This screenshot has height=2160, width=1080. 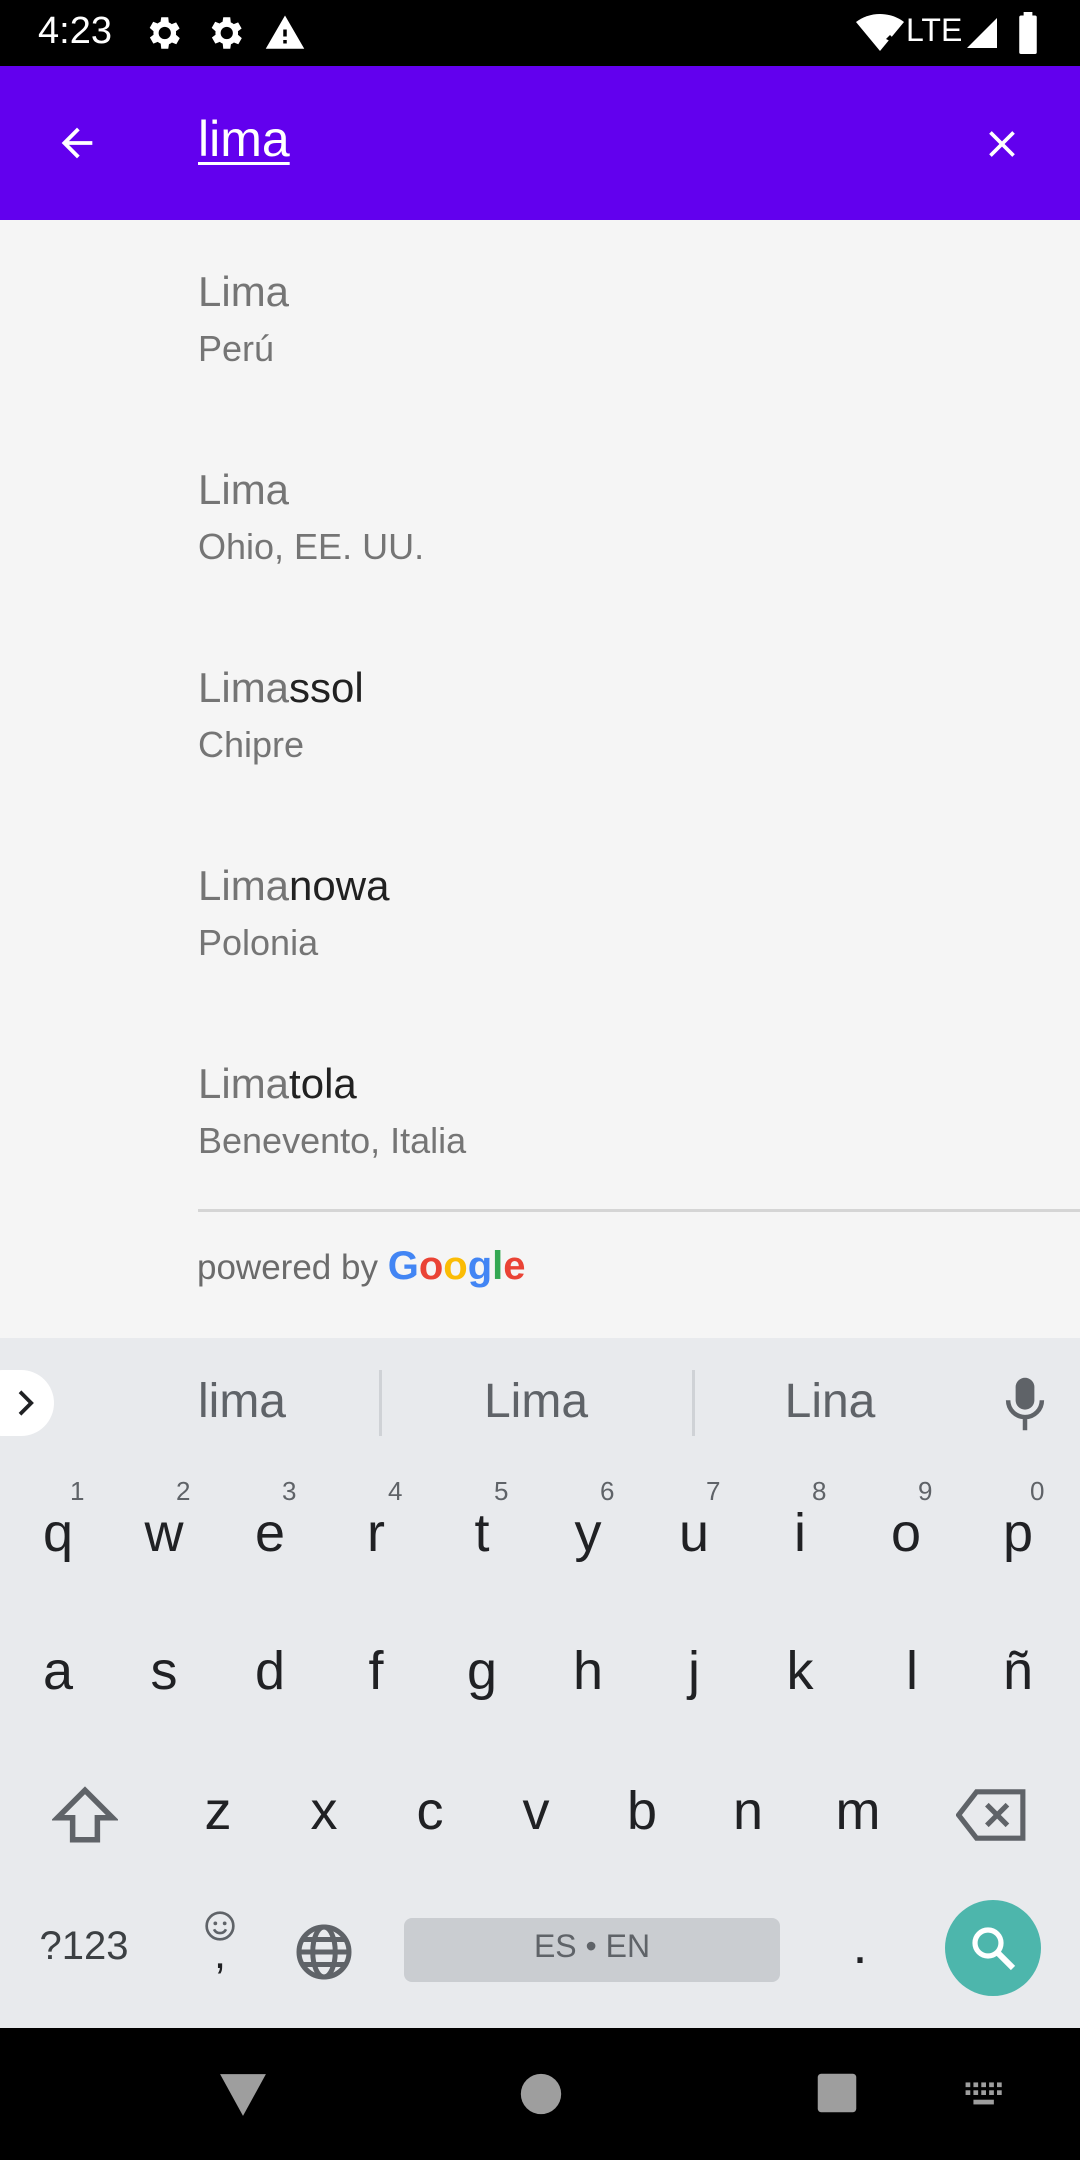 I want to click on space-bar: ES • EN, so click(x=592, y=1950).